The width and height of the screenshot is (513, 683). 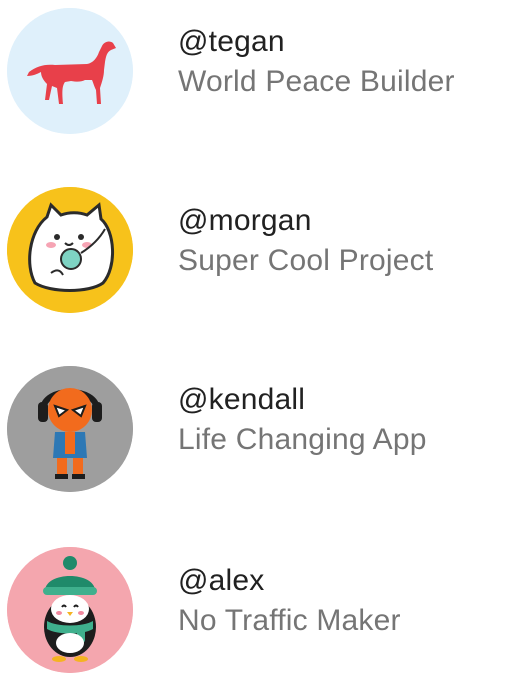 I want to click on username-label: @tegan, so click(x=231, y=41).